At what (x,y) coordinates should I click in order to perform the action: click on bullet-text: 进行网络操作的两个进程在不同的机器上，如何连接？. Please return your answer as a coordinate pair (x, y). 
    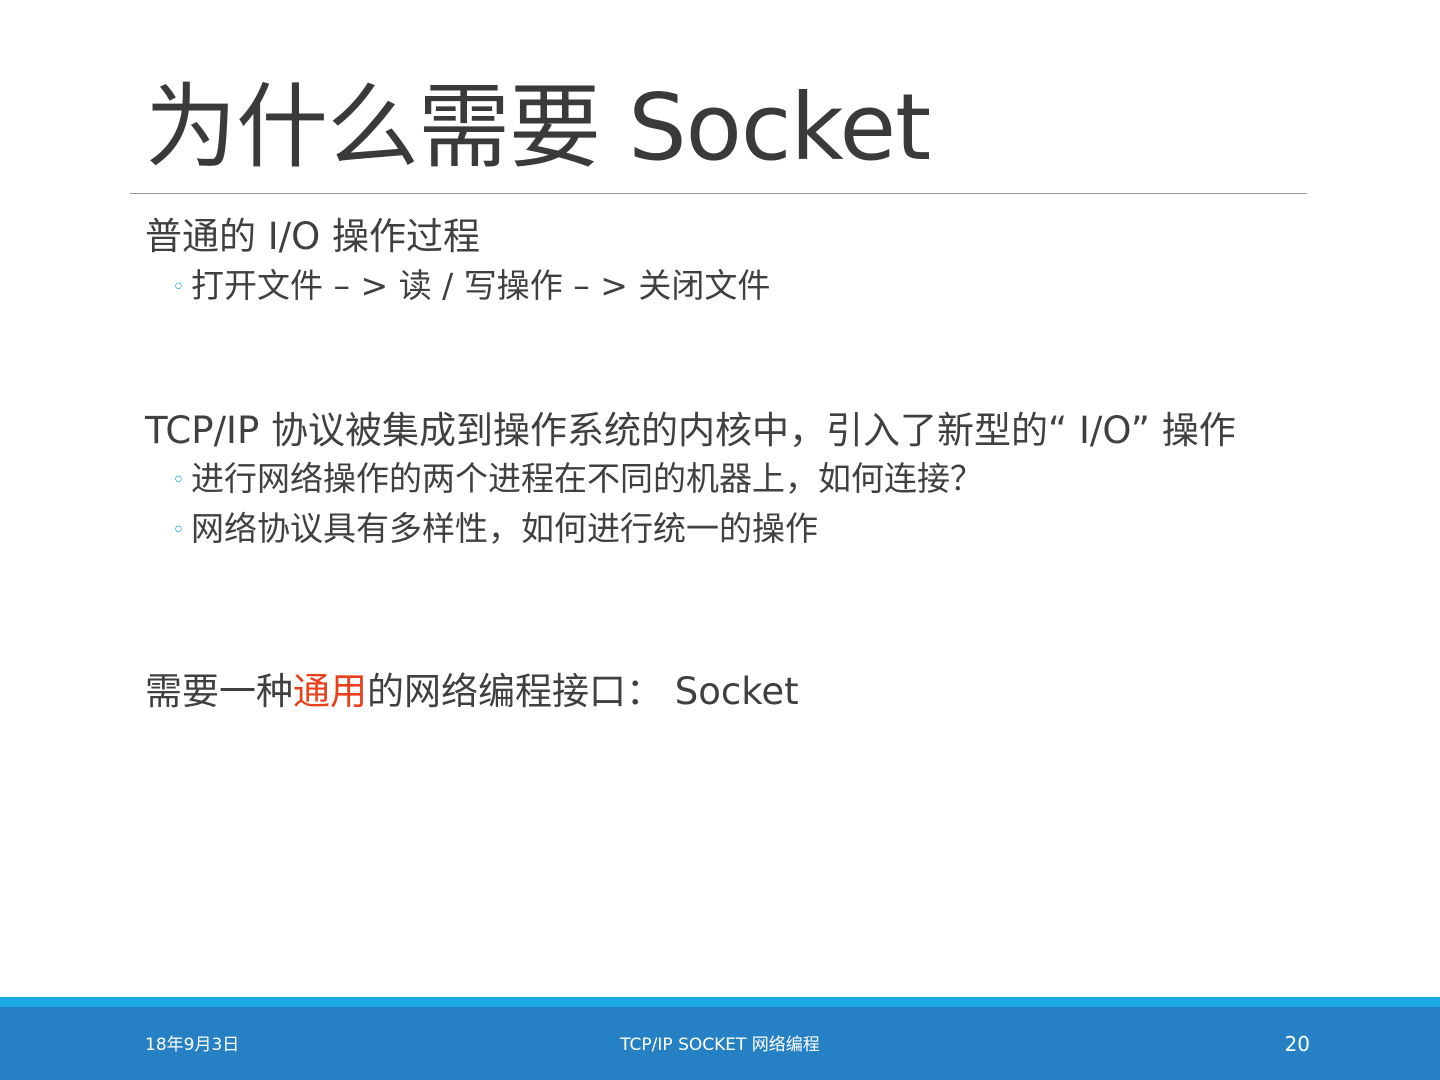
    Looking at the image, I should click on (587, 478).